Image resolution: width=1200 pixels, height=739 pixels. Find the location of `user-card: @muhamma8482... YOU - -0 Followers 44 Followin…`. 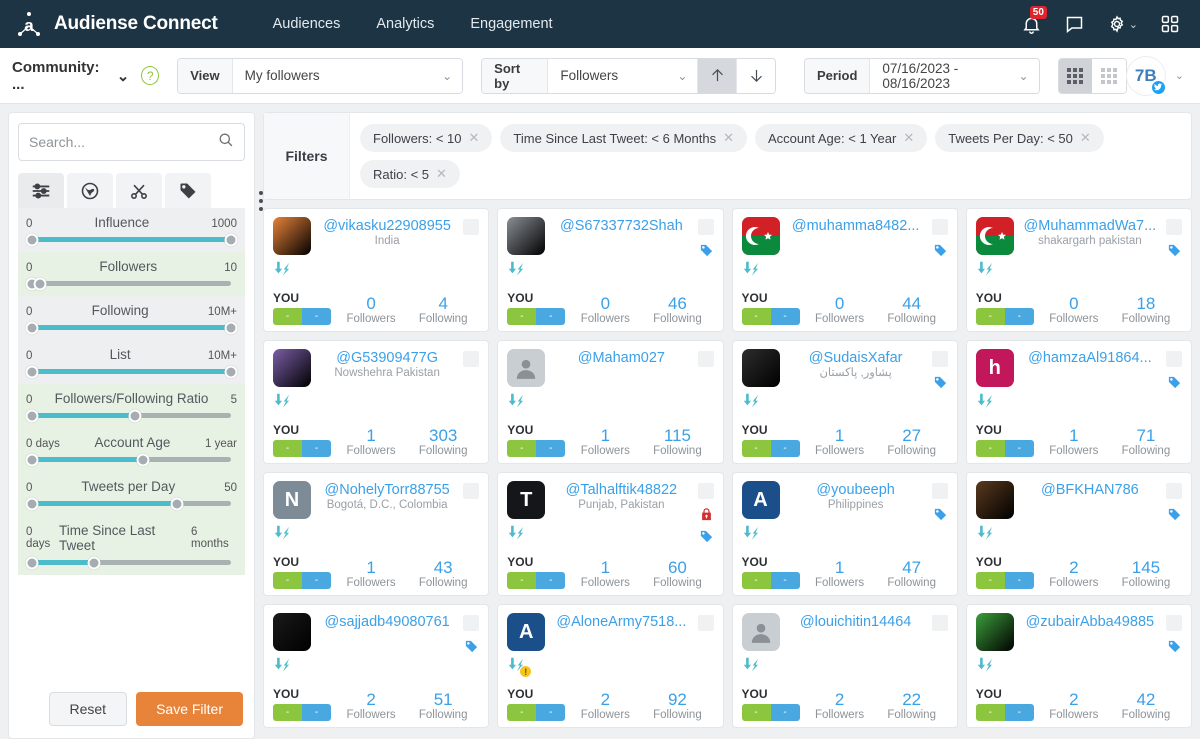

user-card: @muhamma8482... YOU - -0 Followers 44 Followin… is located at coordinates (844, 270).